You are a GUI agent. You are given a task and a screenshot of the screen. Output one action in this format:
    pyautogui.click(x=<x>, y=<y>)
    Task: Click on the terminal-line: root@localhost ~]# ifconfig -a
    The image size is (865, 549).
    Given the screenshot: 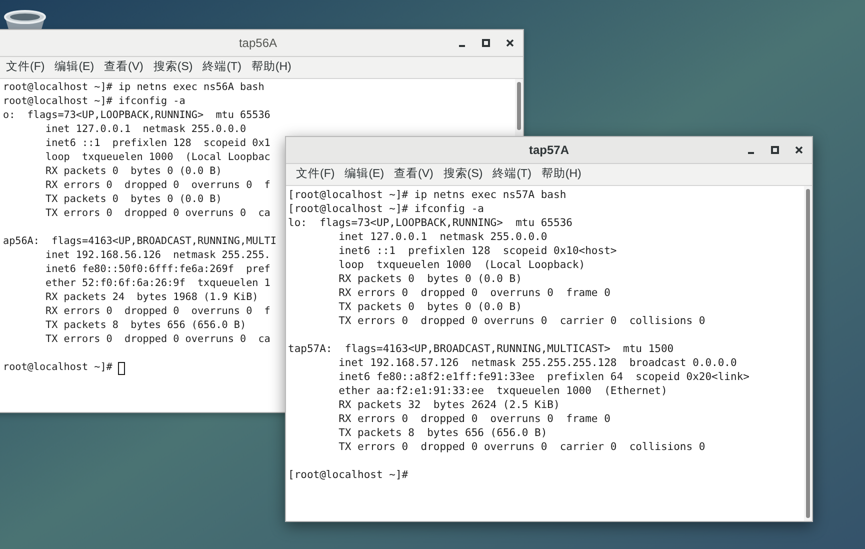 What is the action you would take?
    pyautogui.click(x=94, y=102)
    